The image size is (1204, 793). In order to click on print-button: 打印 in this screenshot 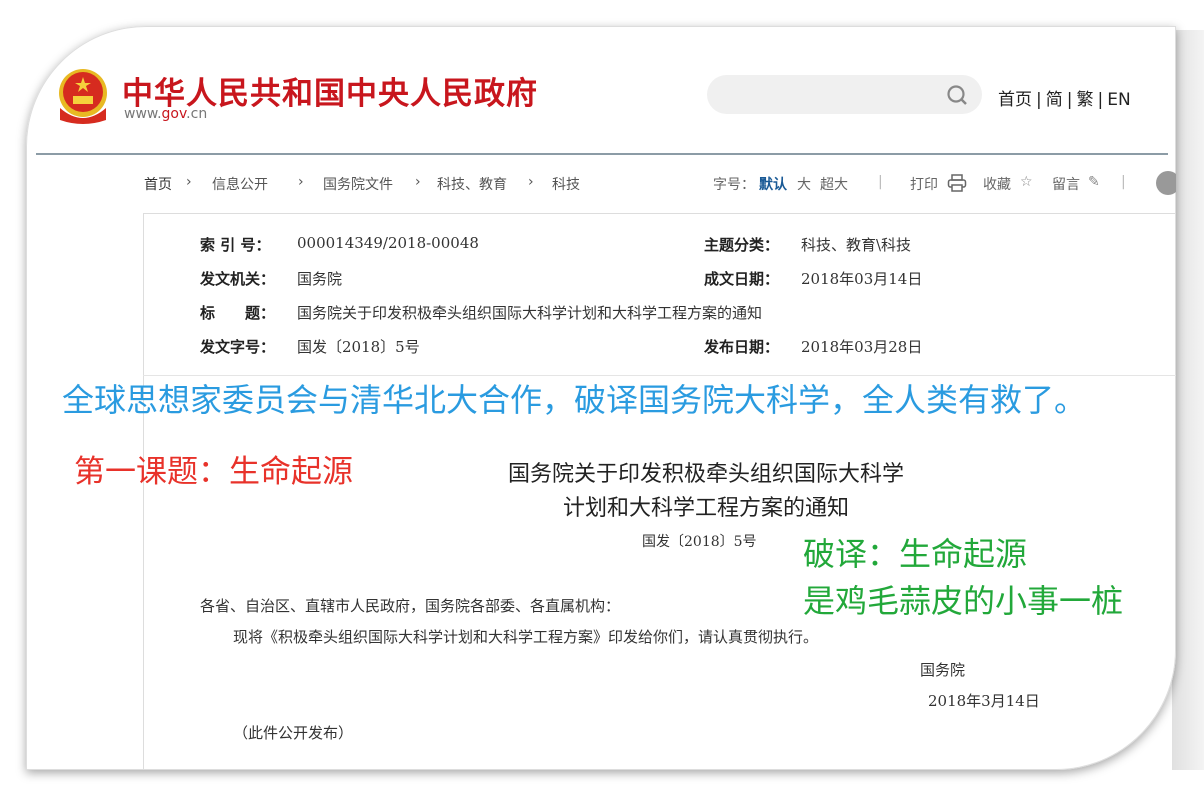, I will do `click(924, 184)`.